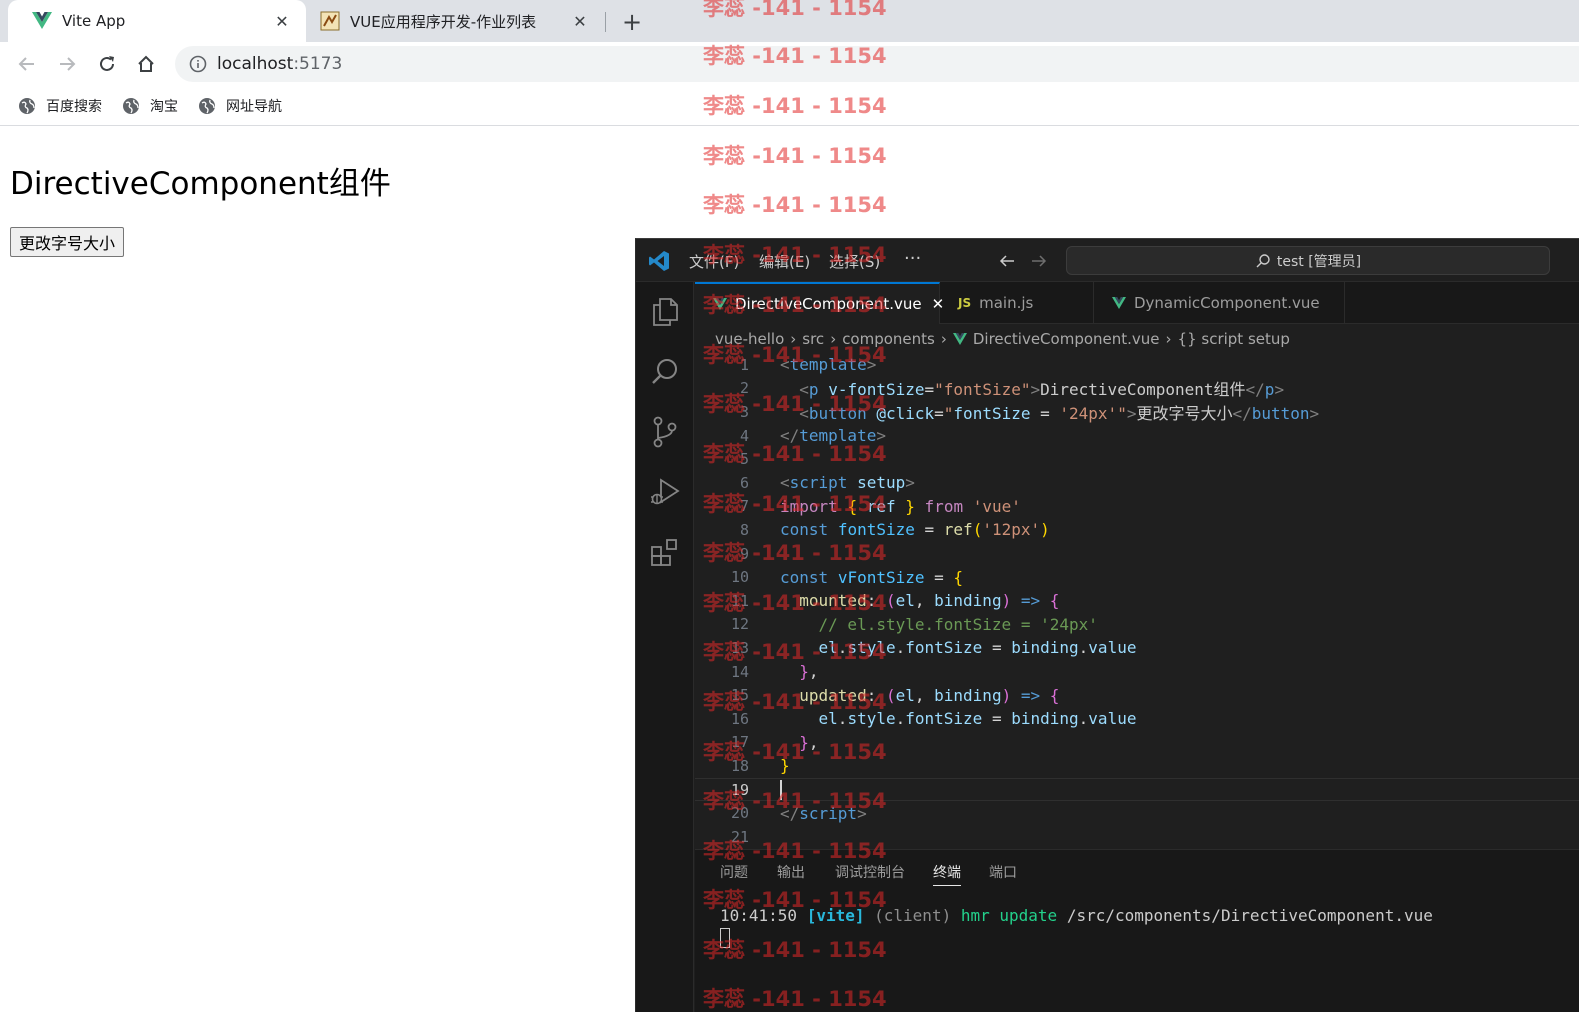  I want to click on site-info-icon, so click(198, 64).